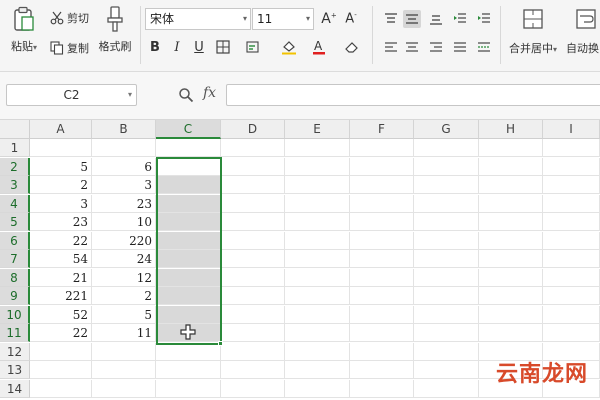  Describe the element at coordinates (460, 19) in the screenshot. I see `decrease-indent-button` at that location.